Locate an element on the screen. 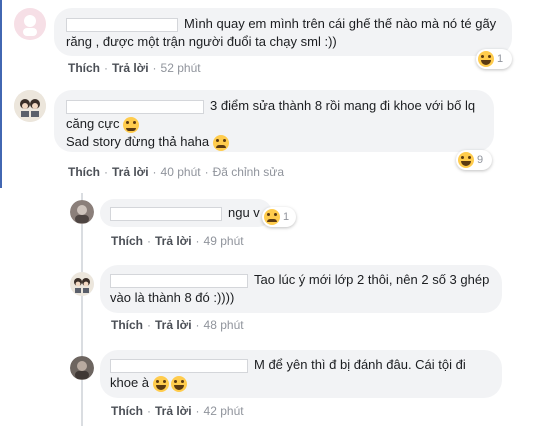  comment-actions: Thích · Trả lời · 52 phút is located at coordinates (134, 68).